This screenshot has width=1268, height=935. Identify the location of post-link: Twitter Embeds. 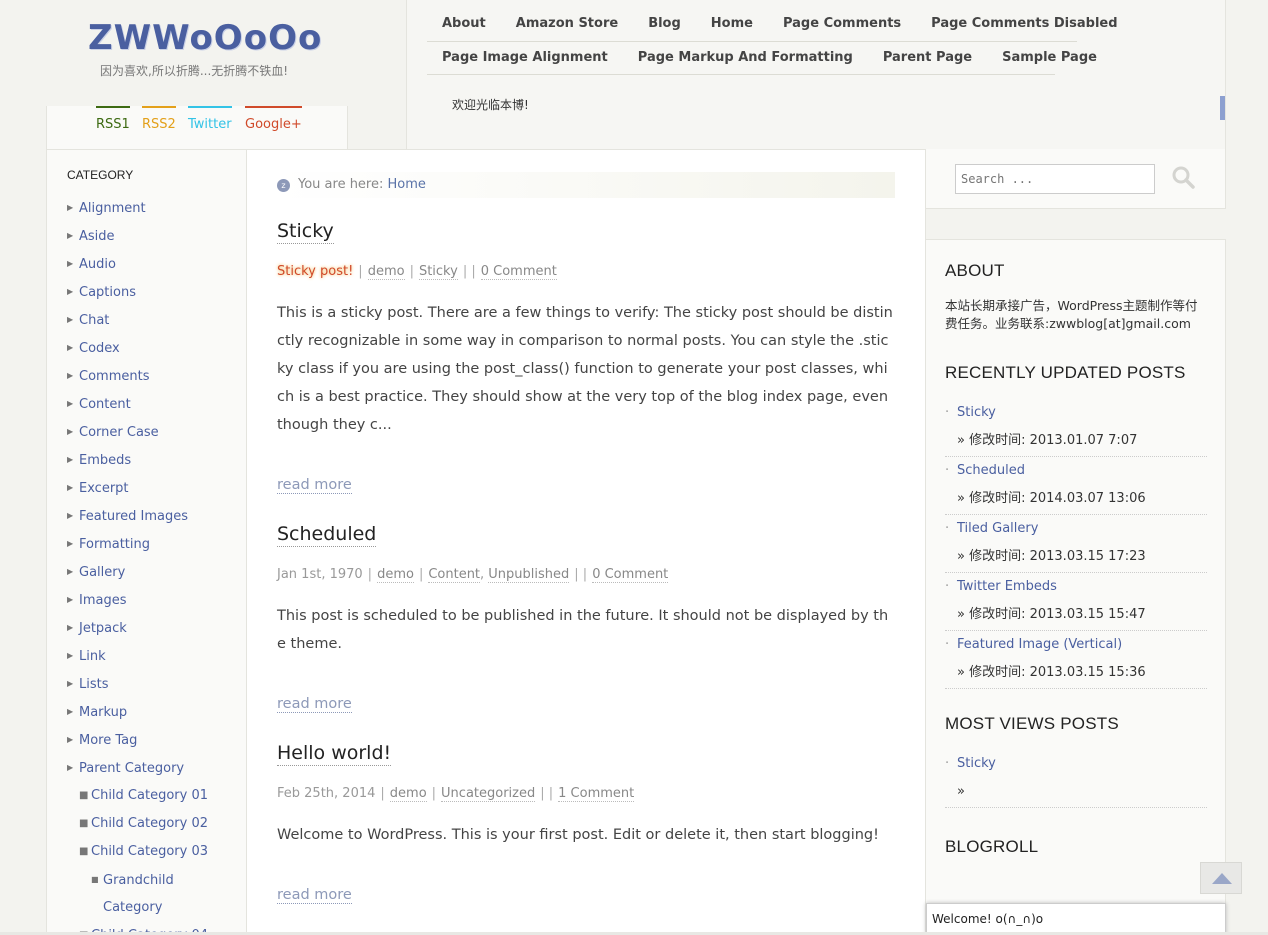
(1076, 587).